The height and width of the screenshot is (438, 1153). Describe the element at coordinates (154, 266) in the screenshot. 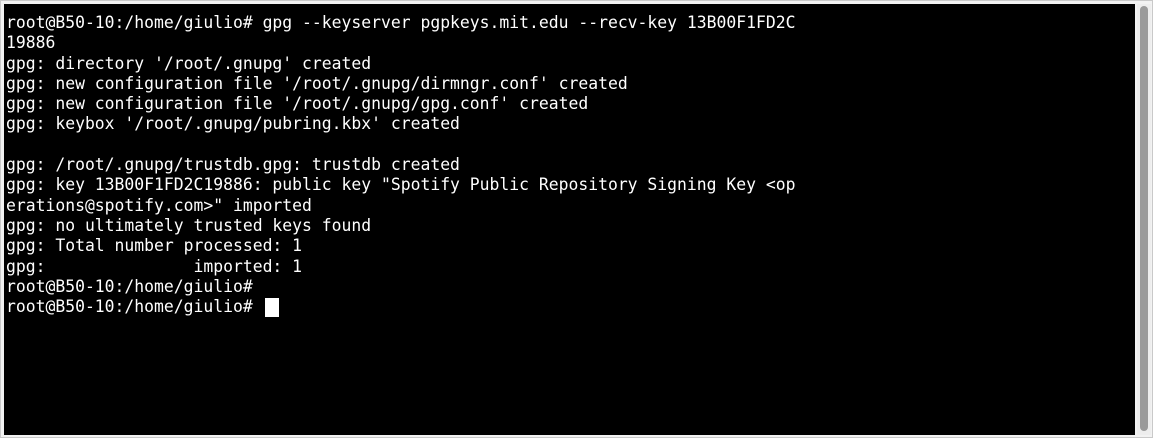

I see `terminal-line-imported-count: gpg: imported: 1` at that location.